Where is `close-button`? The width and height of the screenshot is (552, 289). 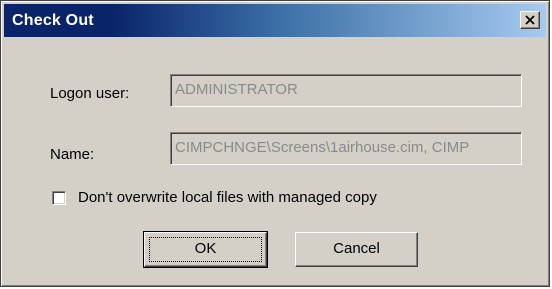
close-button is located at coordinates (530, 20).